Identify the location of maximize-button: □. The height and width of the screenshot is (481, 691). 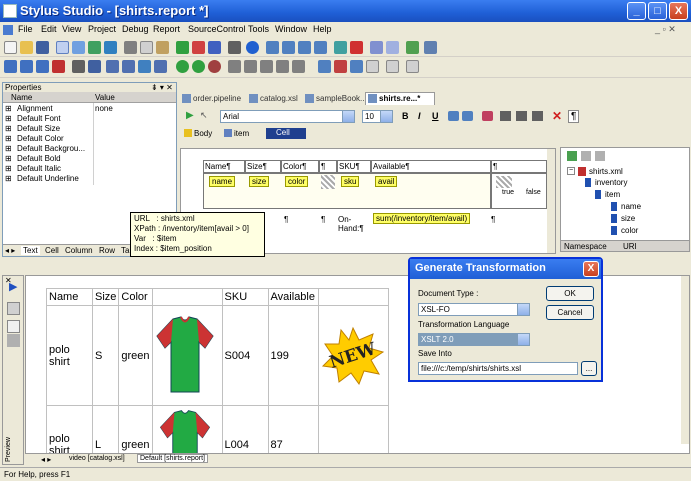
(657, 11).